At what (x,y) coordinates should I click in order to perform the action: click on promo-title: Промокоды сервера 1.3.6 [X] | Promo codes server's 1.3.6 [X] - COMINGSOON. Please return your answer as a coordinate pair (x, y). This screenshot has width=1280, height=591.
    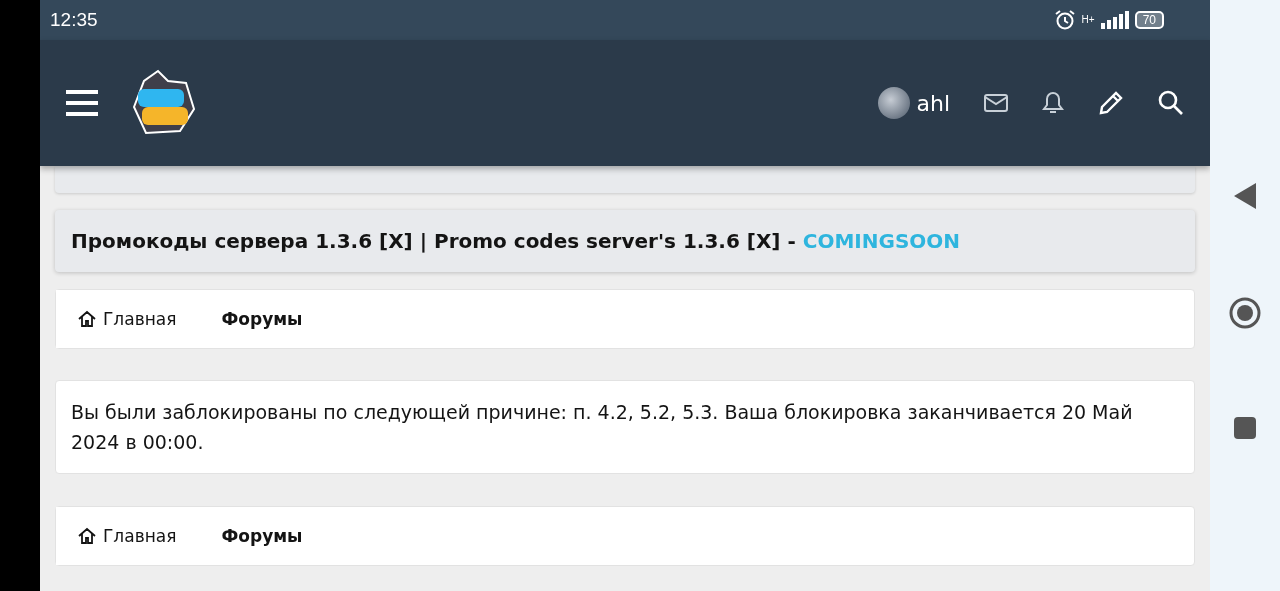
    Looking at the image, I should click on (625, 241).